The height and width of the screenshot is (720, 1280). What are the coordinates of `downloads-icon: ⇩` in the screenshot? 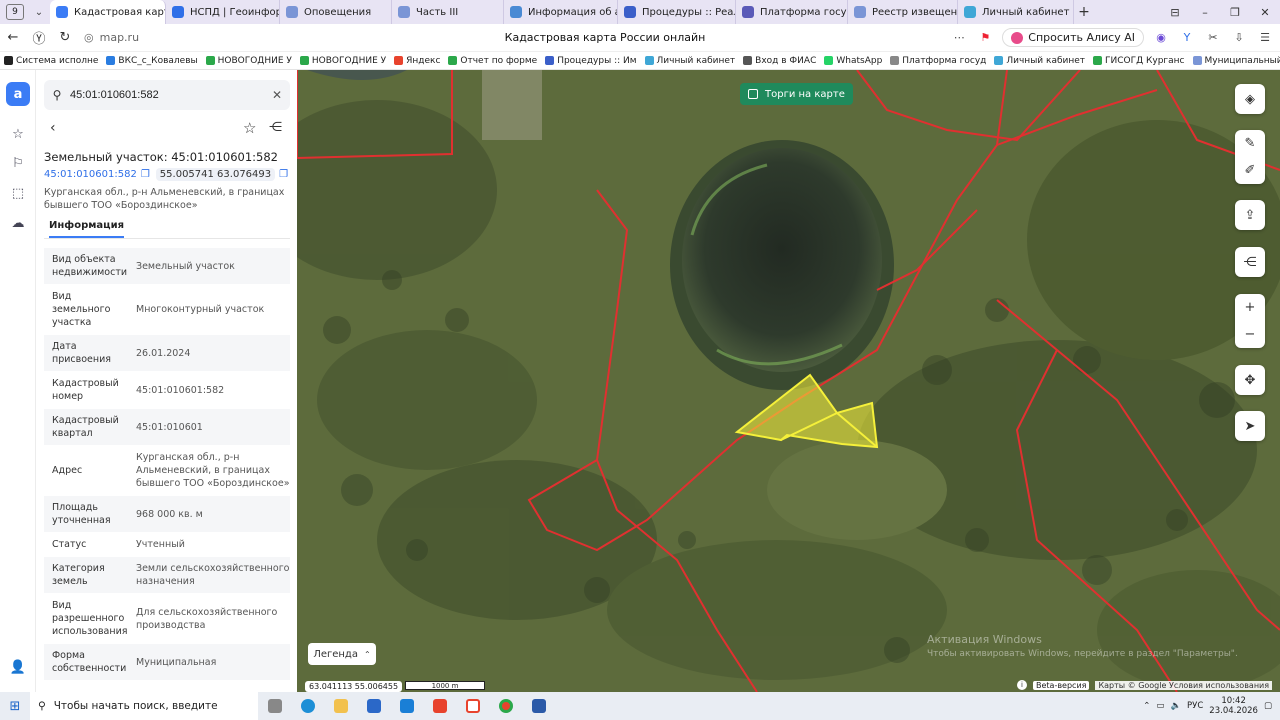 It's located at (1239, 37).